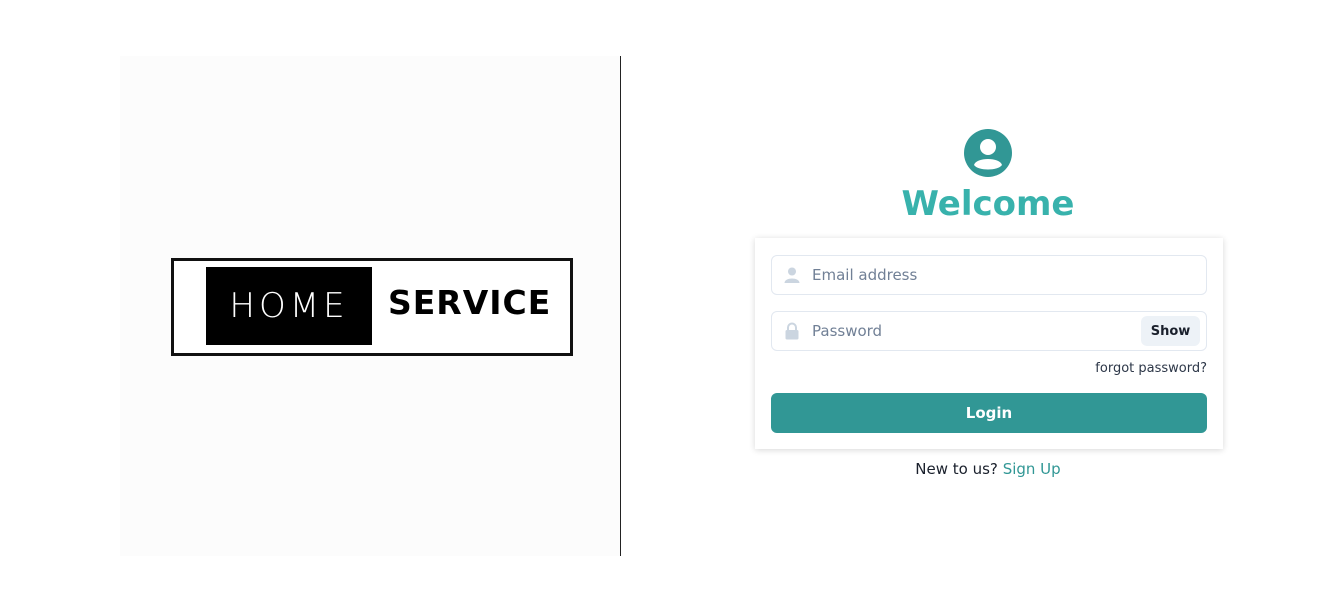 This screenshot has width=1325, height=605. I want to click on forgot-password-link: forgot password?, so click(1151, 368).